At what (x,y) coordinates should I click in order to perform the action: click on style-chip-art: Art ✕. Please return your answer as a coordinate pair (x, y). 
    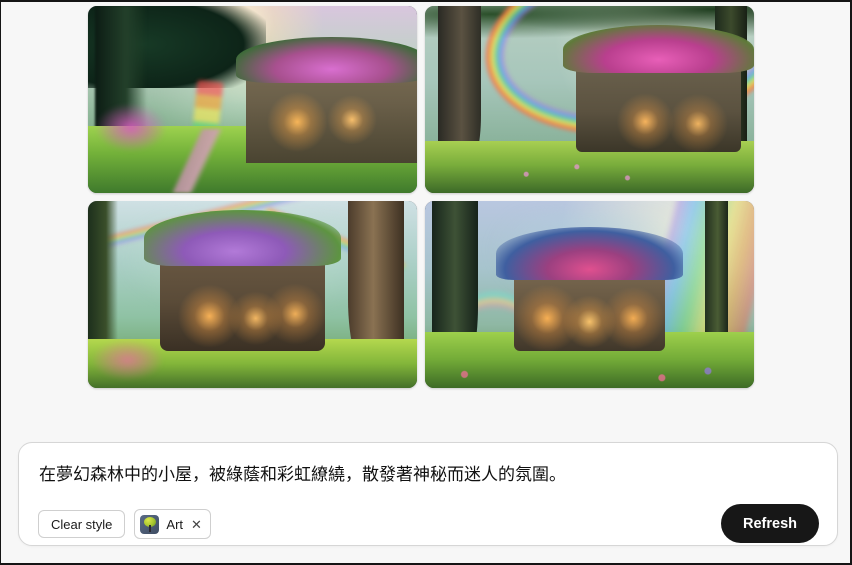
    Looking at the image, I should click on (172, 524).